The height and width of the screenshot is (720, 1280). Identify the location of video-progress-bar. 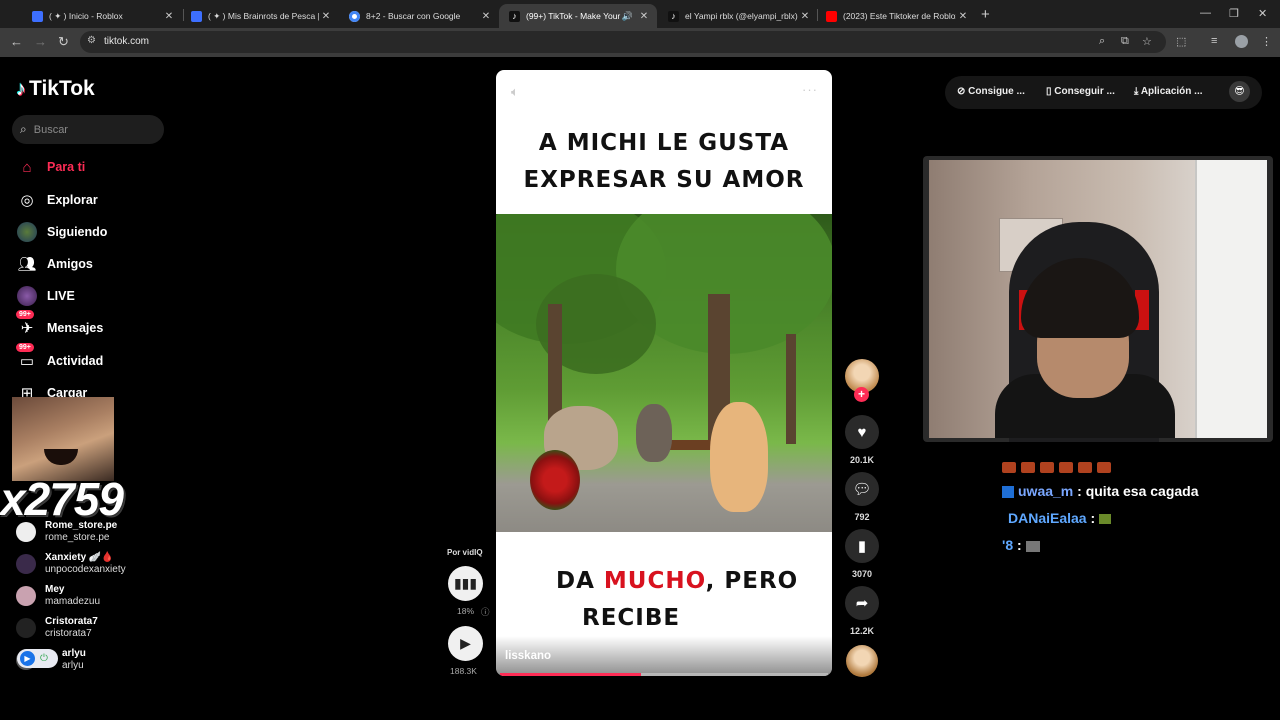
(664, 674).